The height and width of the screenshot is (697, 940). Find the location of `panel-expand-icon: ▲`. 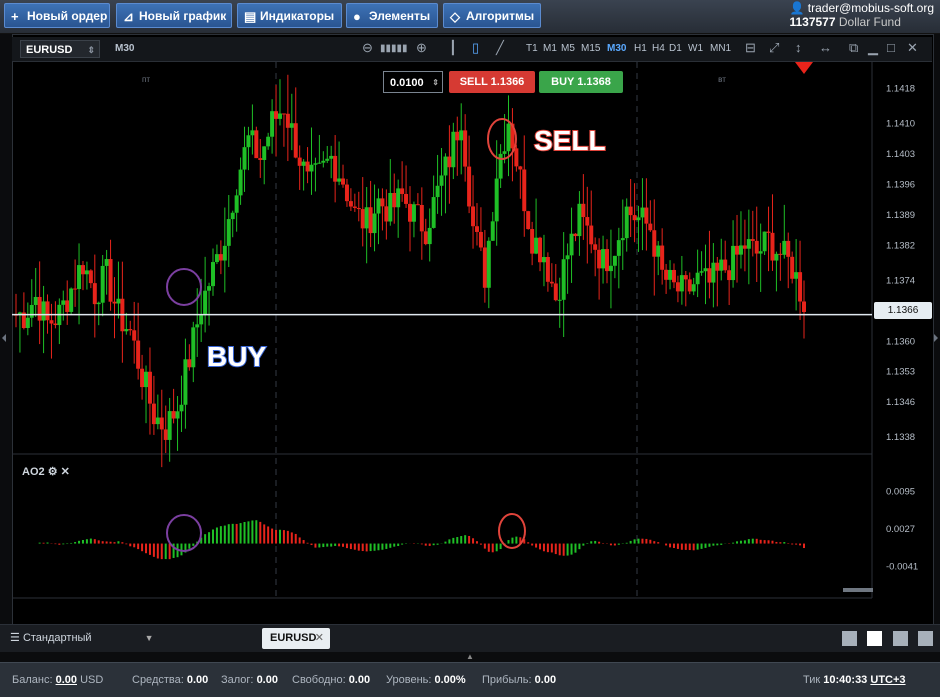

panel-expand-icon: ▲ is located at coordinates (470, 656).